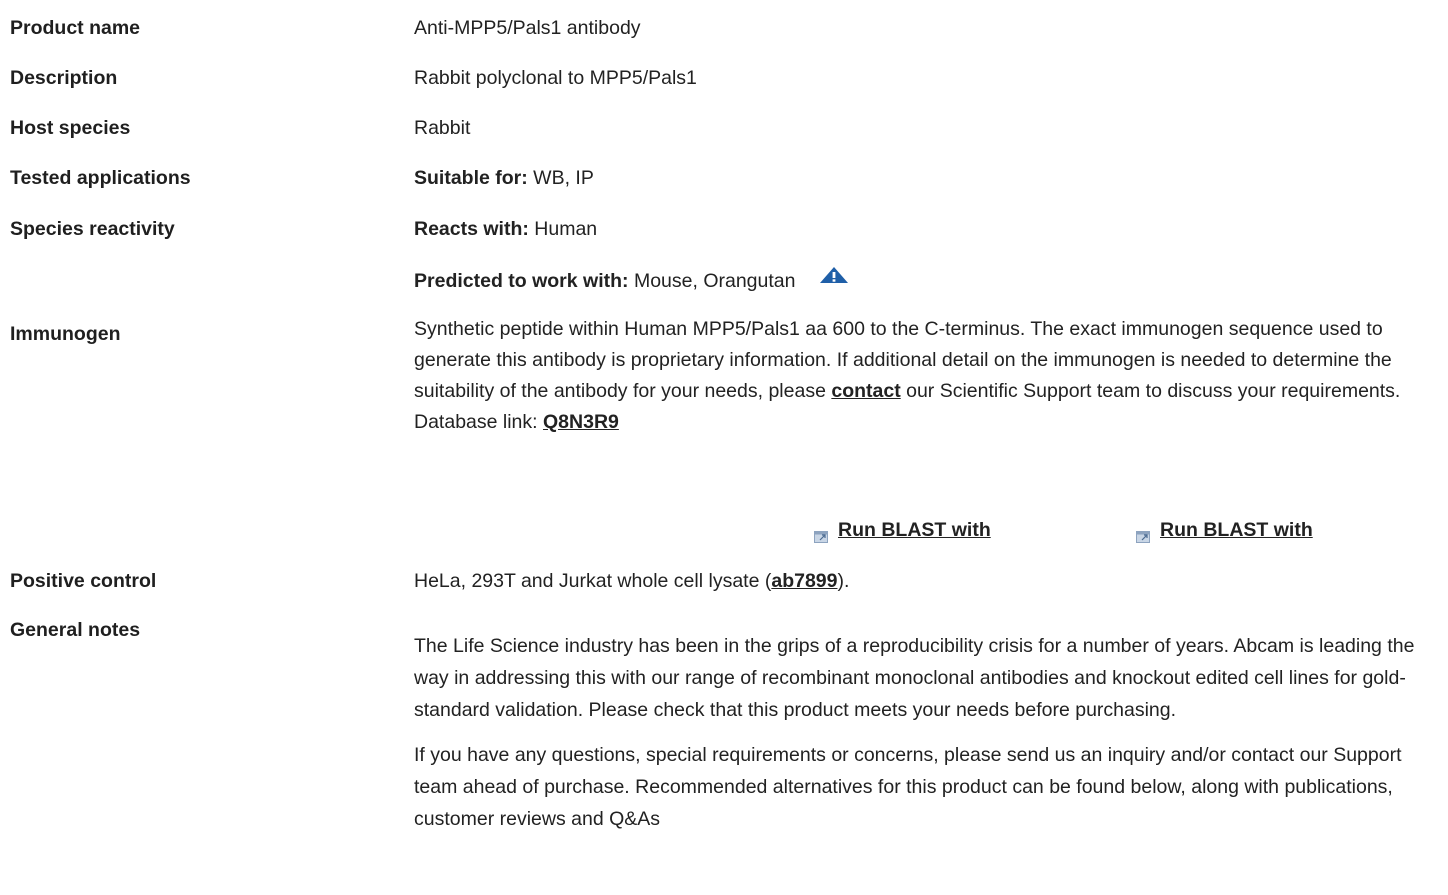  What do you see at coordinates (75, 28) in the screenshot?
I see `product-name-label: Product name` at bounding box center [75, 28].